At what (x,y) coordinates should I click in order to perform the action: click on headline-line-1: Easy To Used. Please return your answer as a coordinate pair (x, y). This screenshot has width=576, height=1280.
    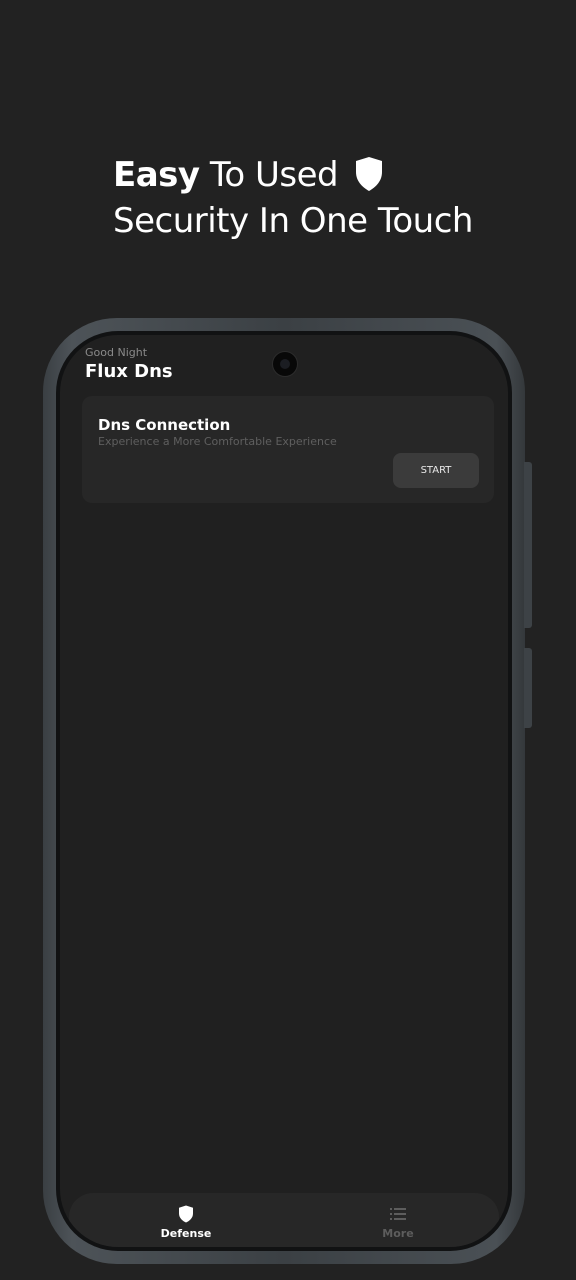
    Looking at the image, I should click on (293, 175).